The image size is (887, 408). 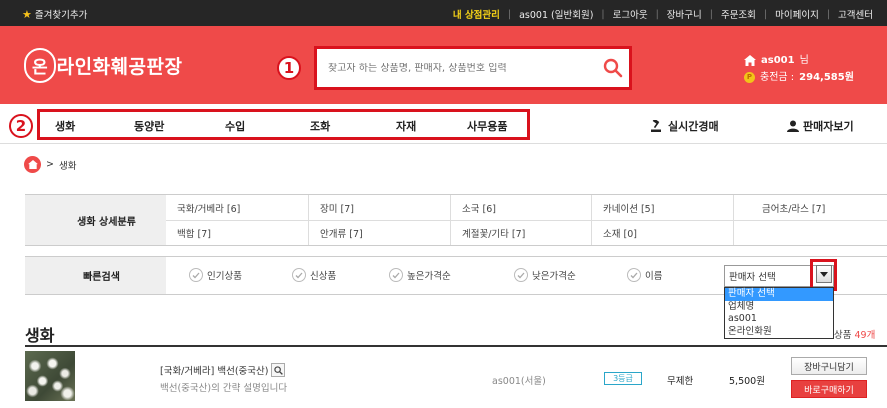 I want to click on product-zoom-button, so click(x=278, y=370).